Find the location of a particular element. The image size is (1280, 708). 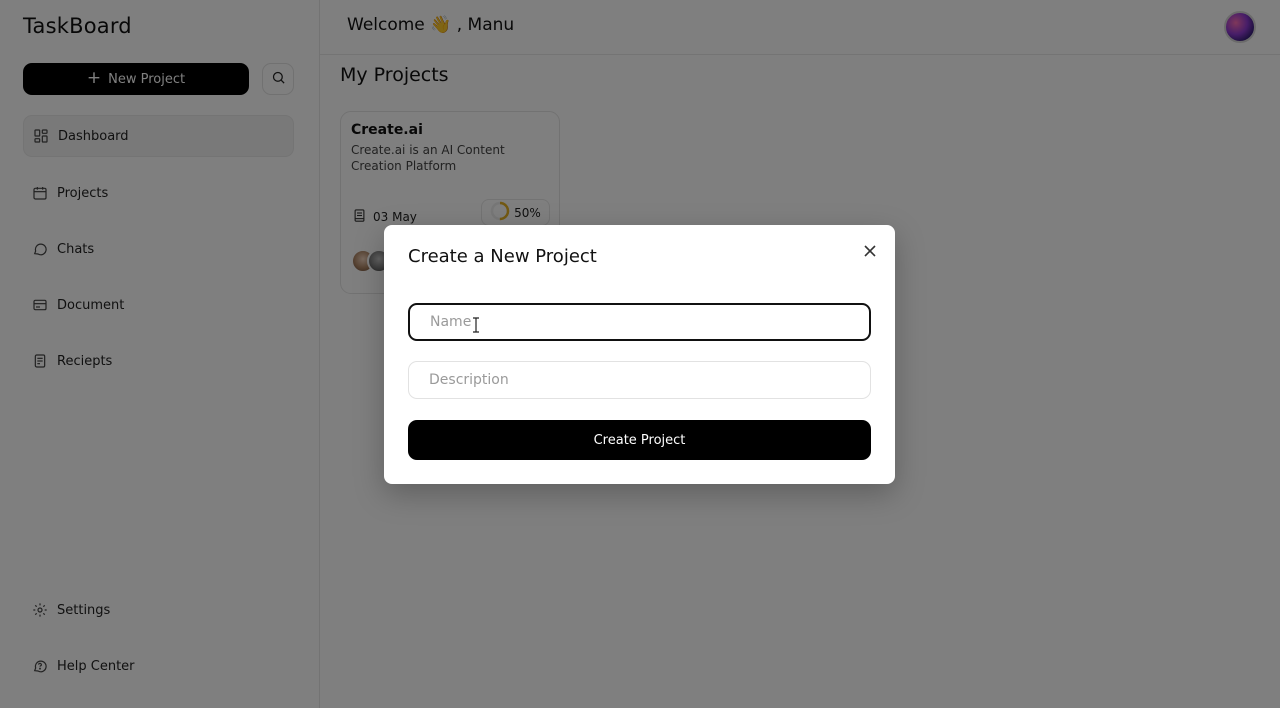

text-cursor-icon is located at coordinates (476, 325).